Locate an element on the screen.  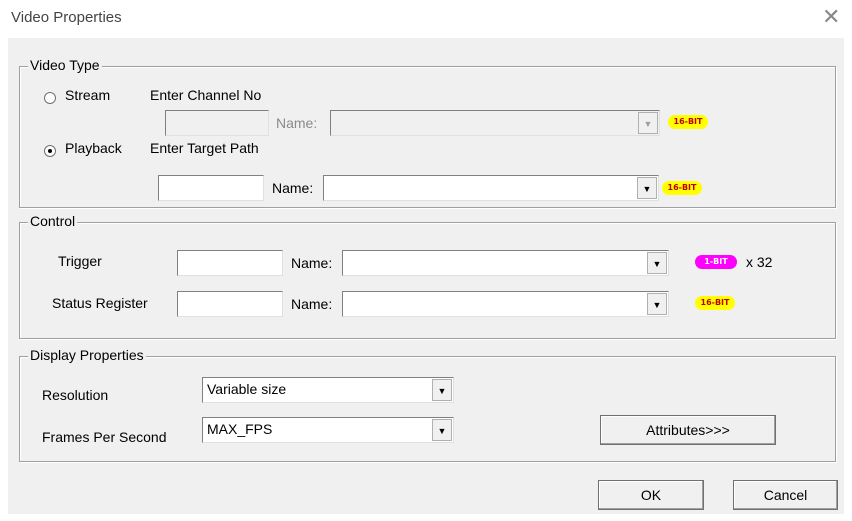
channel-name-label: Name: is located at coordinates (297, 123).